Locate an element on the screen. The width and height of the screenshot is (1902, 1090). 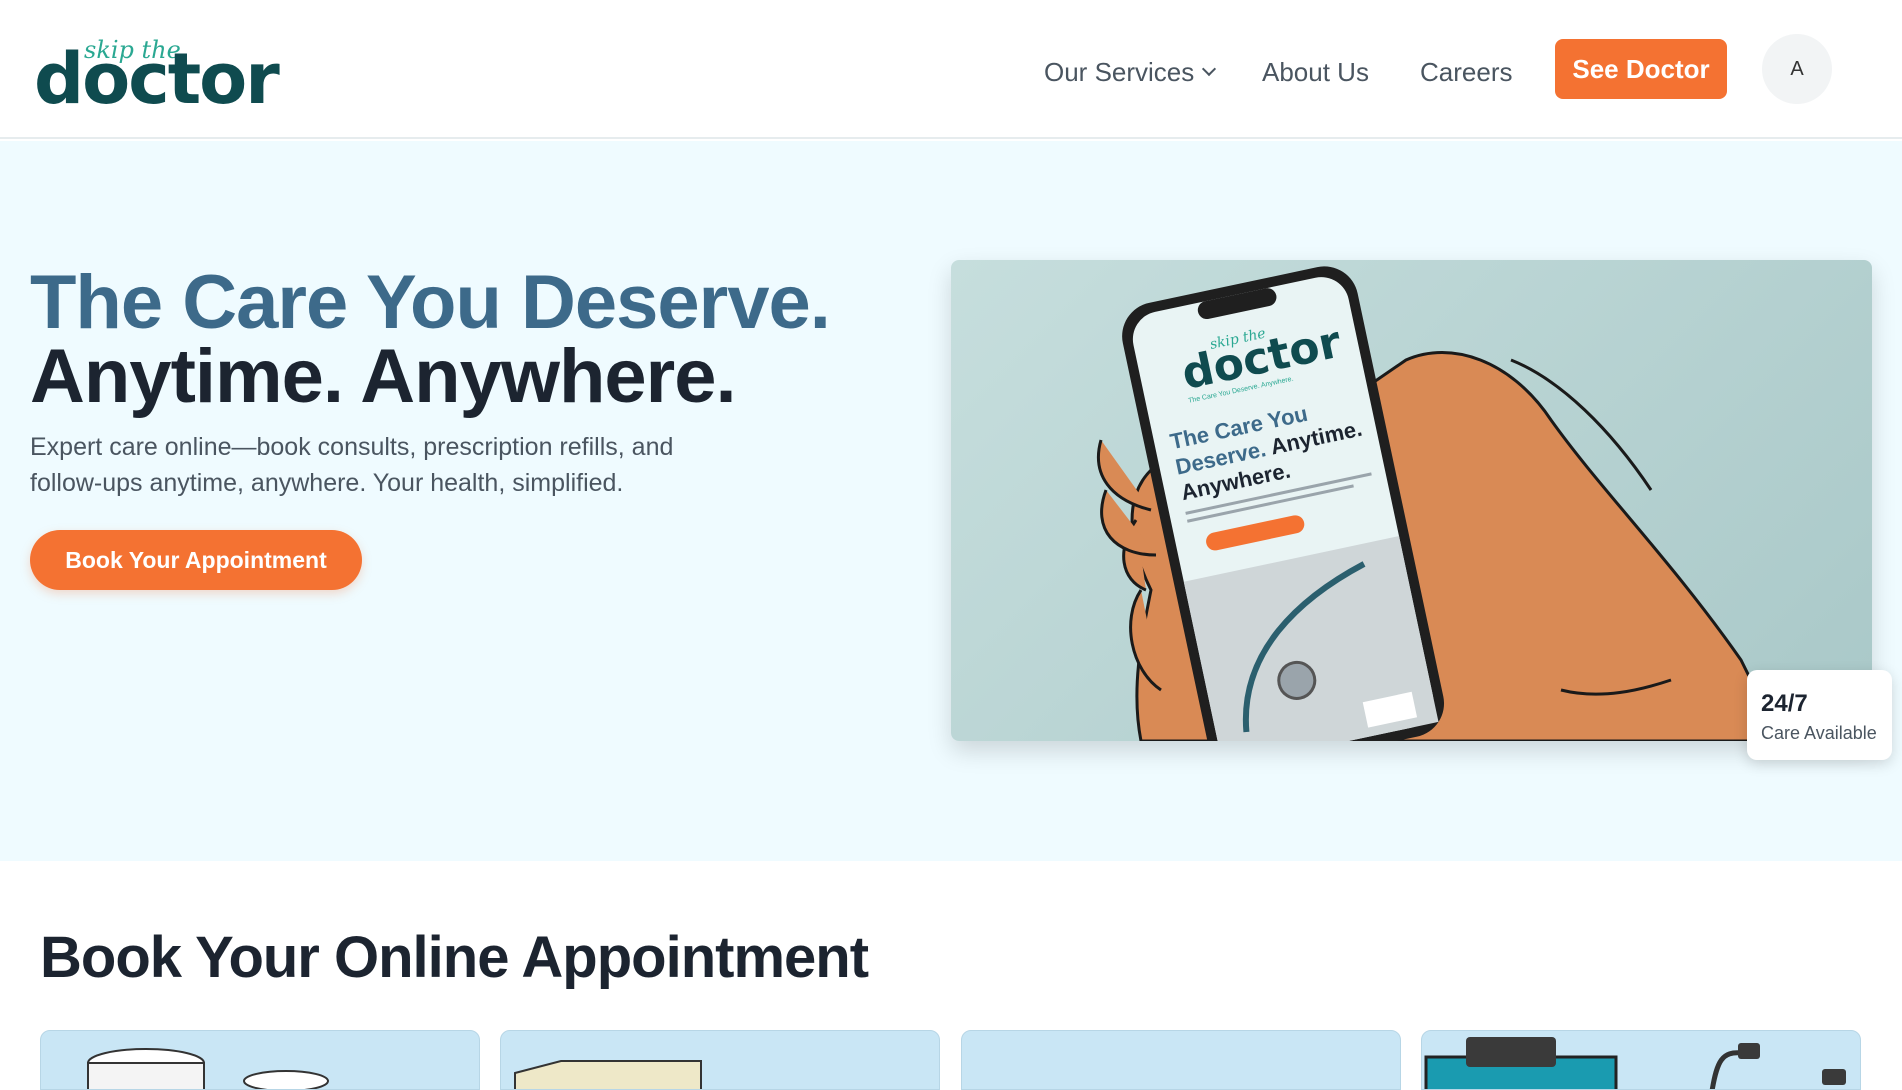
hero-title-line2: Anytime. Anywhere. is located at coordinates (383, 376).